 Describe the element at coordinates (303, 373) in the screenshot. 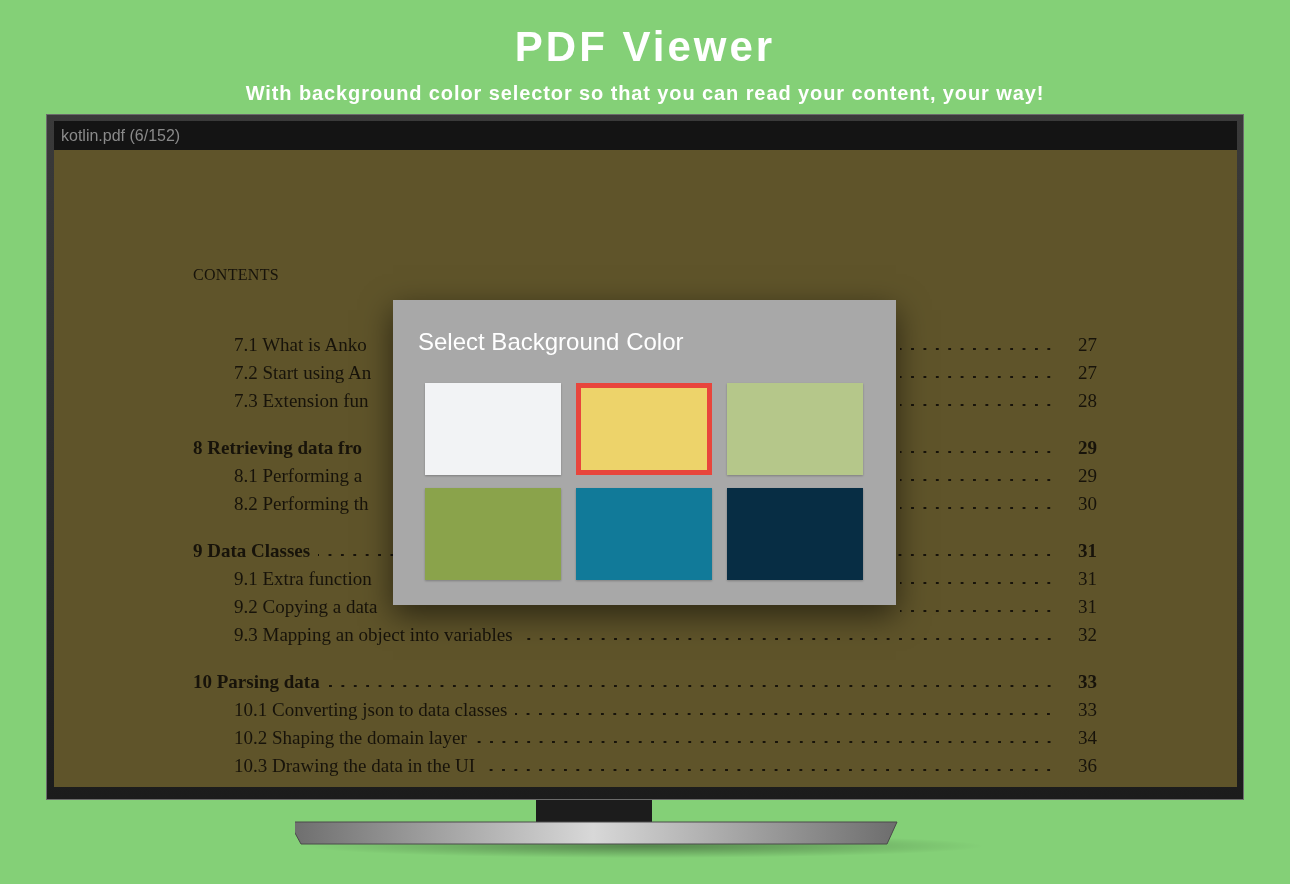

I see `section-title: 7.2 Start using An` at that location.